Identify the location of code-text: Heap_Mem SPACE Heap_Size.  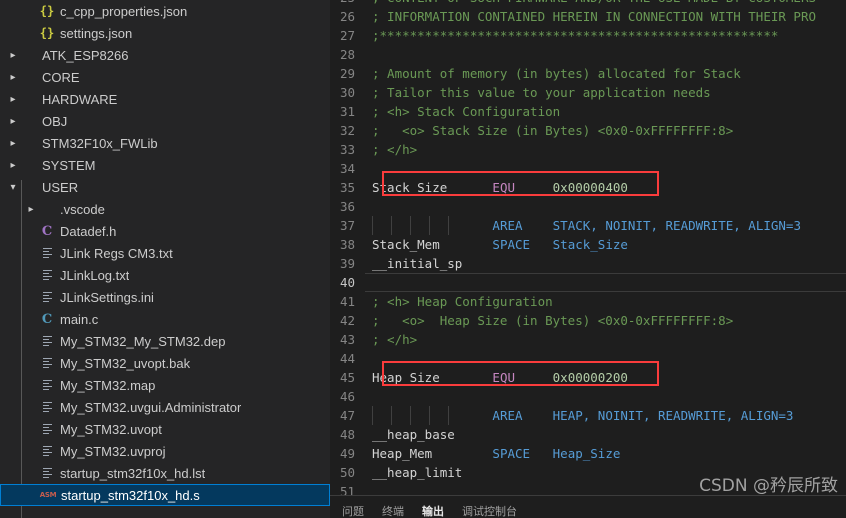
(606, 453).